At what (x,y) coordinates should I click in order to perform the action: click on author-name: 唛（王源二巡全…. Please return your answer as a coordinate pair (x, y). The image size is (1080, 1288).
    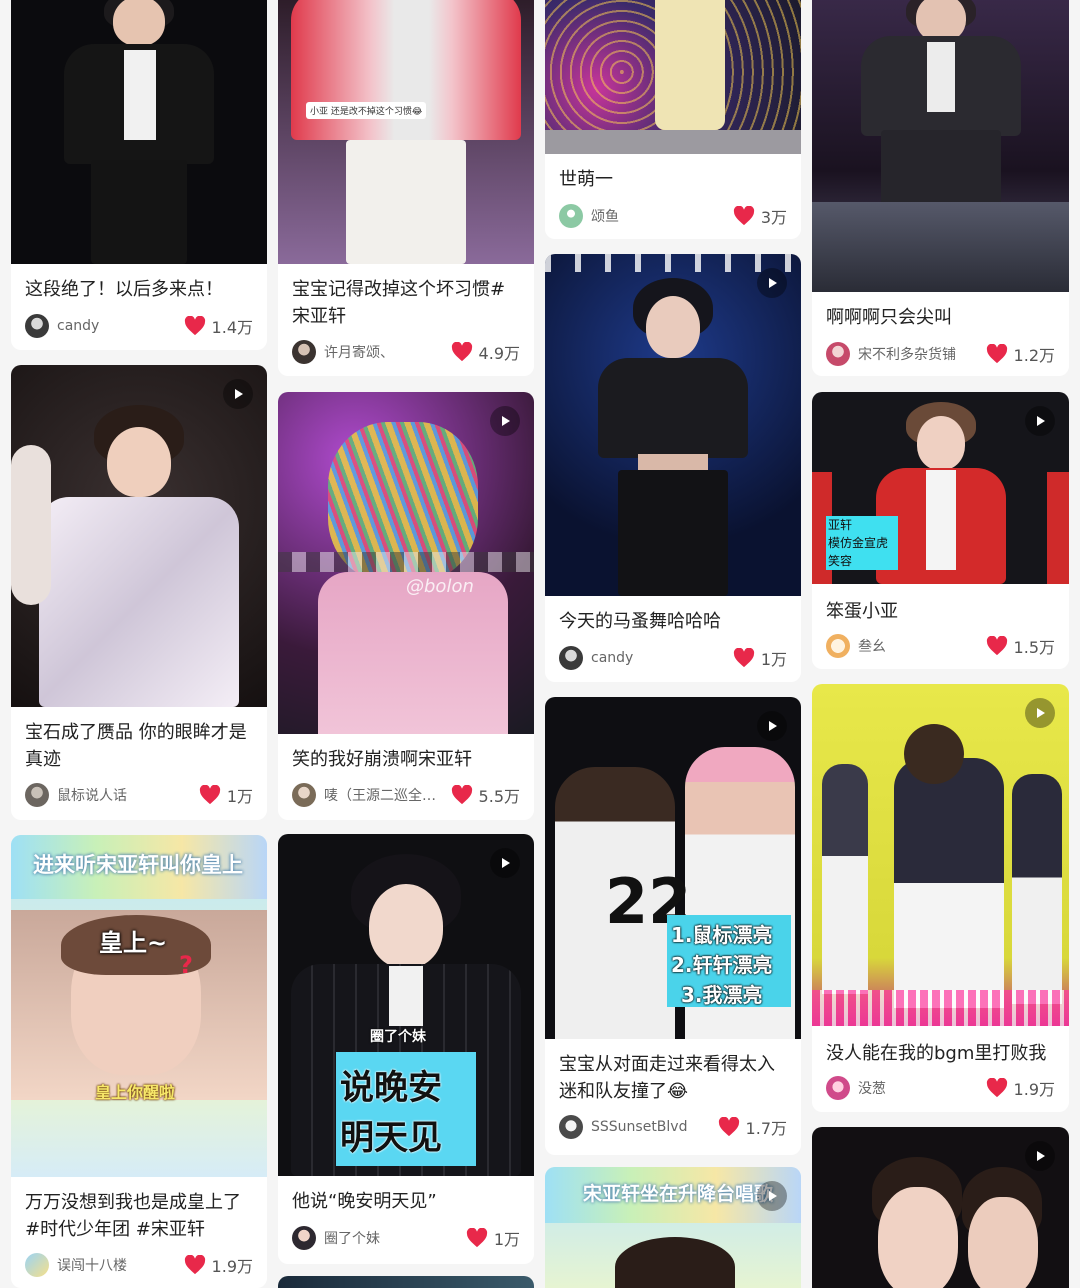
    Looking at the image, I should click on (380, 795).